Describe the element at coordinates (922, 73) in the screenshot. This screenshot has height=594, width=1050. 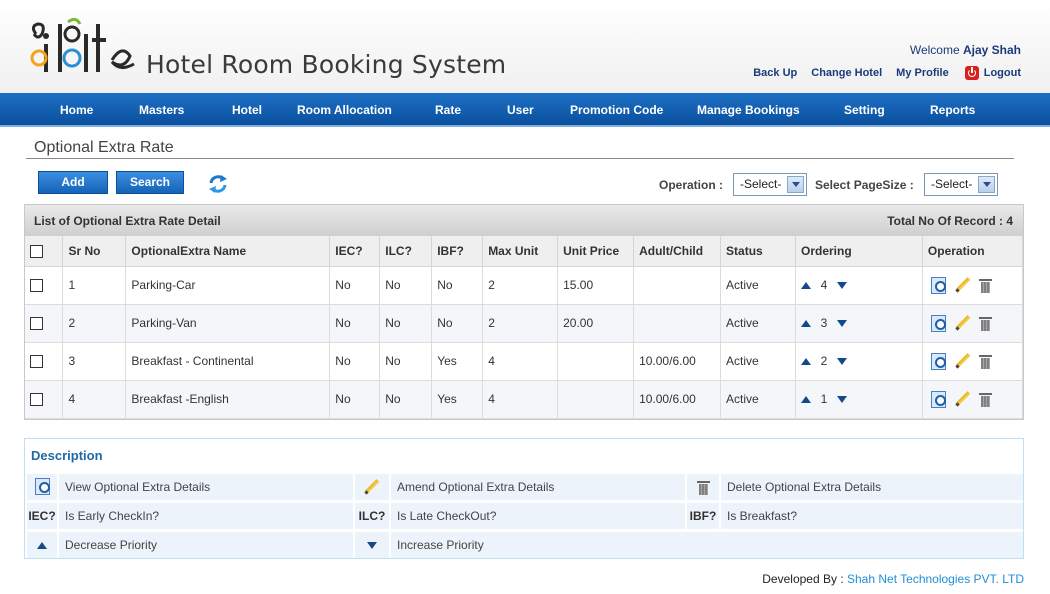
I see `my-profile-link: My Profile` at that location.